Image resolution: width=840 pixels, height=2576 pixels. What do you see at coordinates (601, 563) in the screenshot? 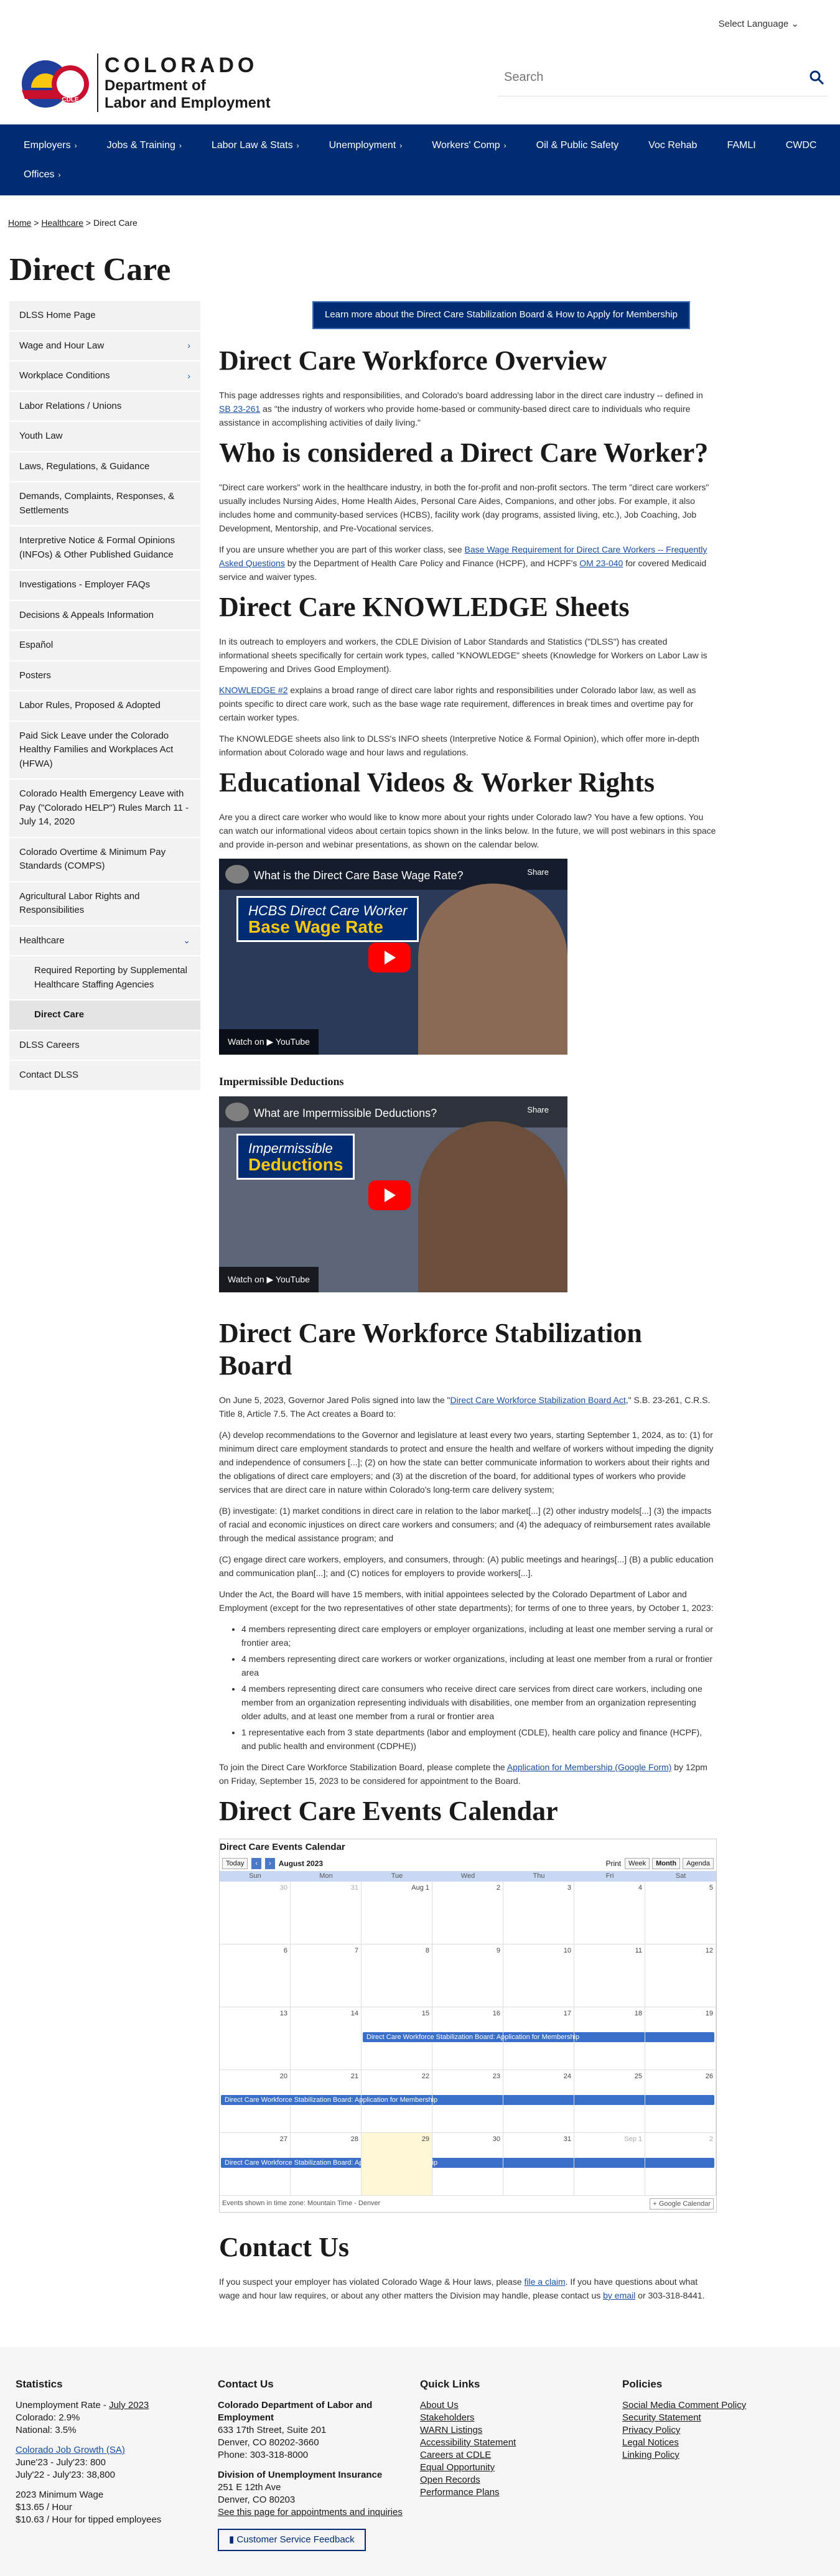
I see `om-23-040-link: OM 23-040` at bounding box center [601, 563].